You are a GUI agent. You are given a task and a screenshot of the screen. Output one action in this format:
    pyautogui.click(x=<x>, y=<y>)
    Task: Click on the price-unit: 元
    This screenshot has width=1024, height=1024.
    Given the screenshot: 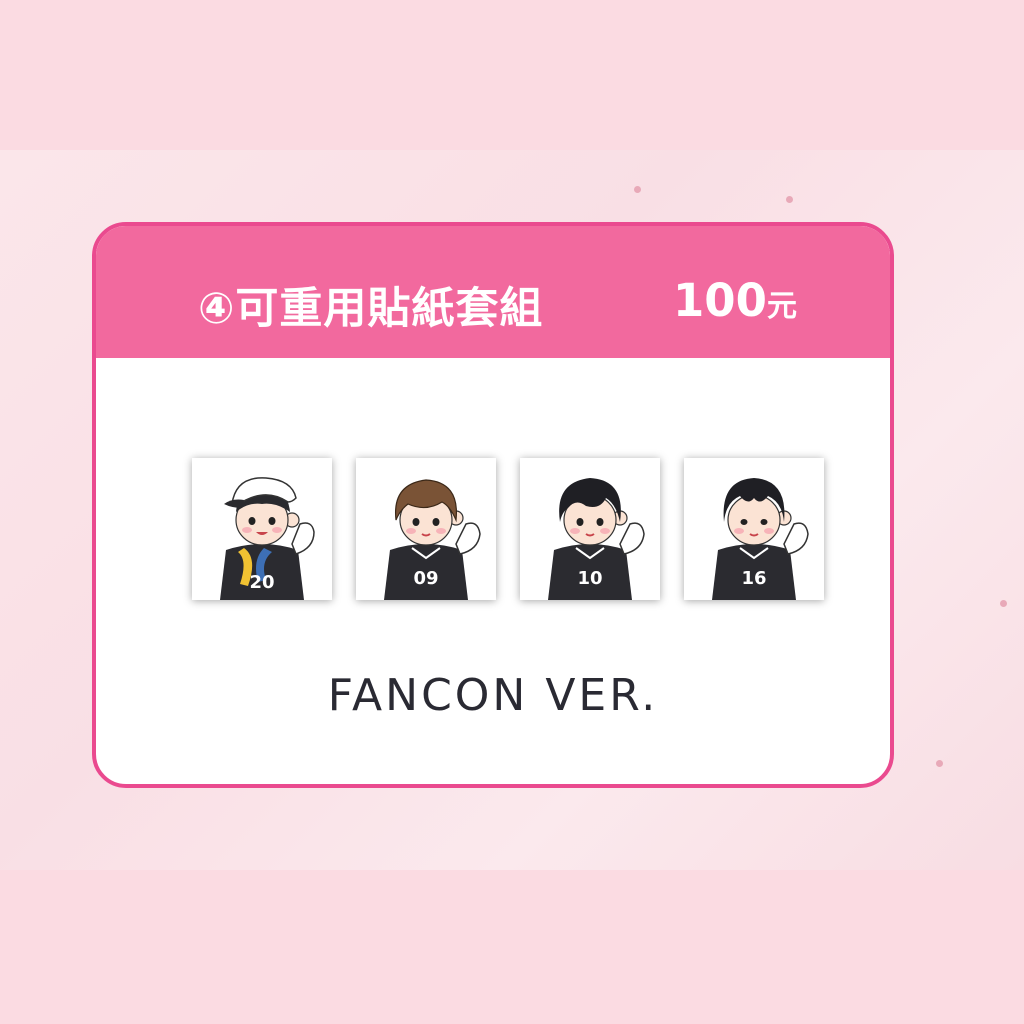 What is the action you would take?
    pyautogui.click(x=781, y=306)
    